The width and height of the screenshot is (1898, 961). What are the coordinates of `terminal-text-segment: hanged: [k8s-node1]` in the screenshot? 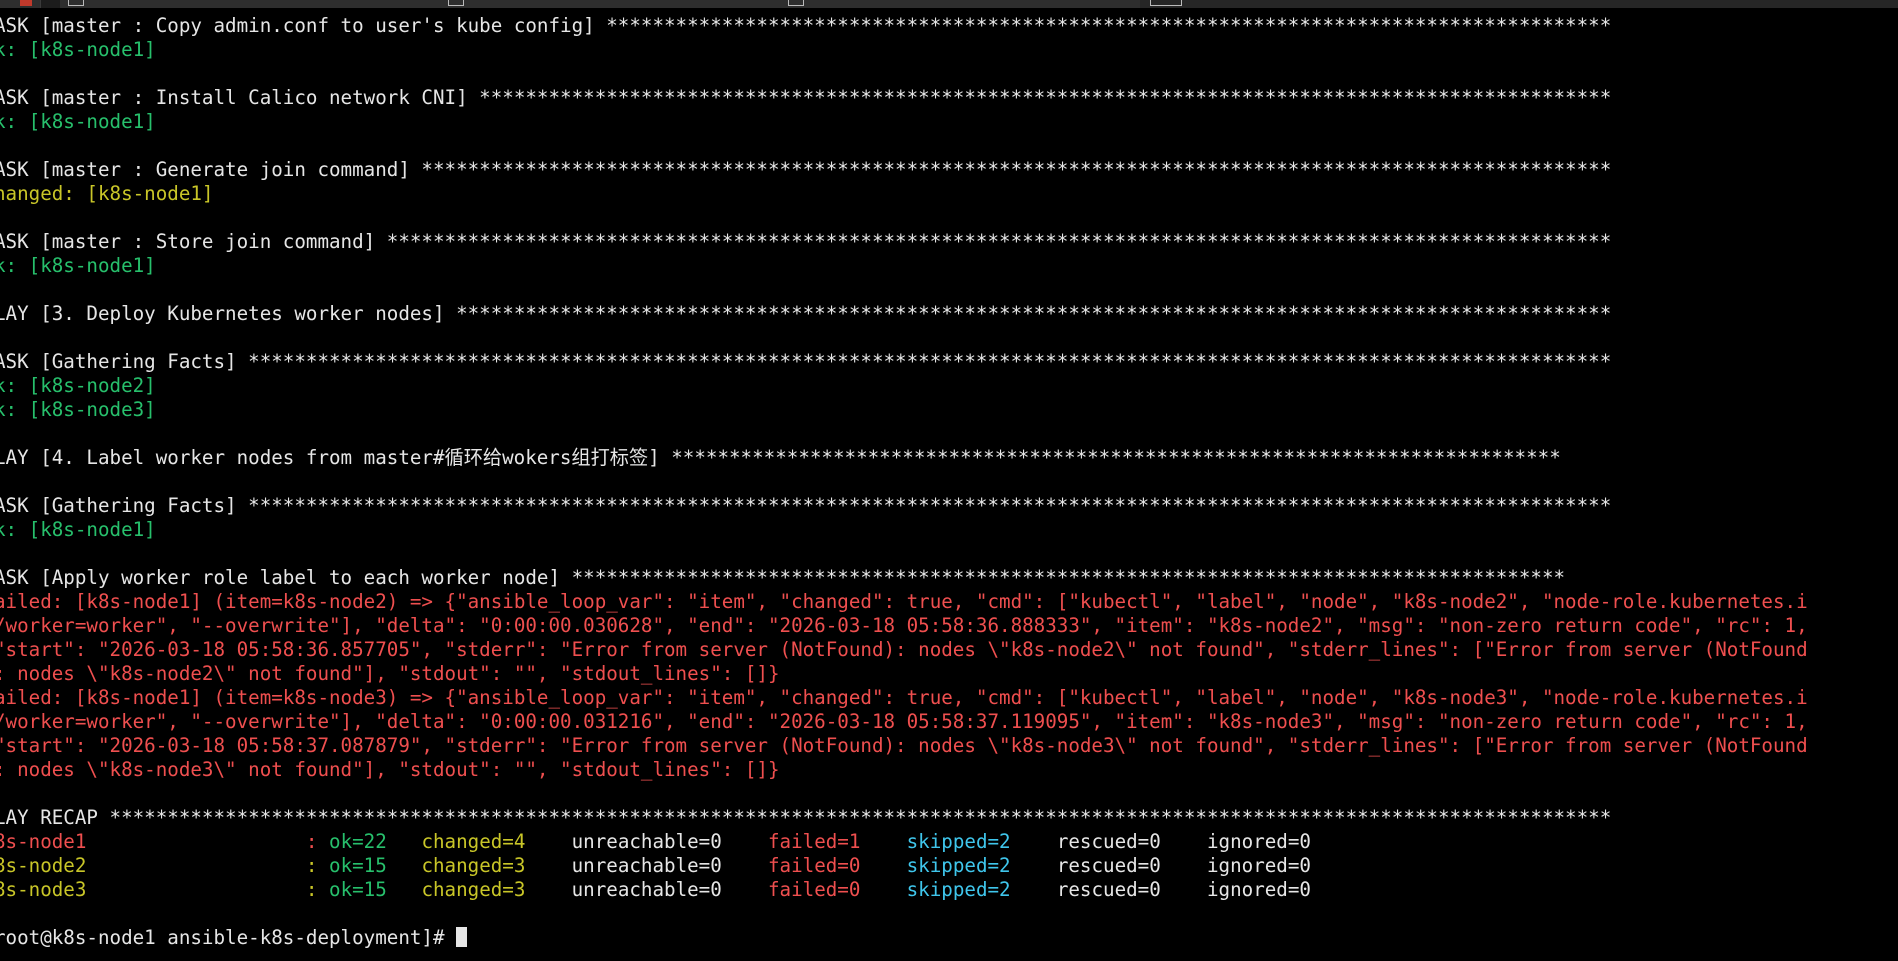 It's located at (107, 193).